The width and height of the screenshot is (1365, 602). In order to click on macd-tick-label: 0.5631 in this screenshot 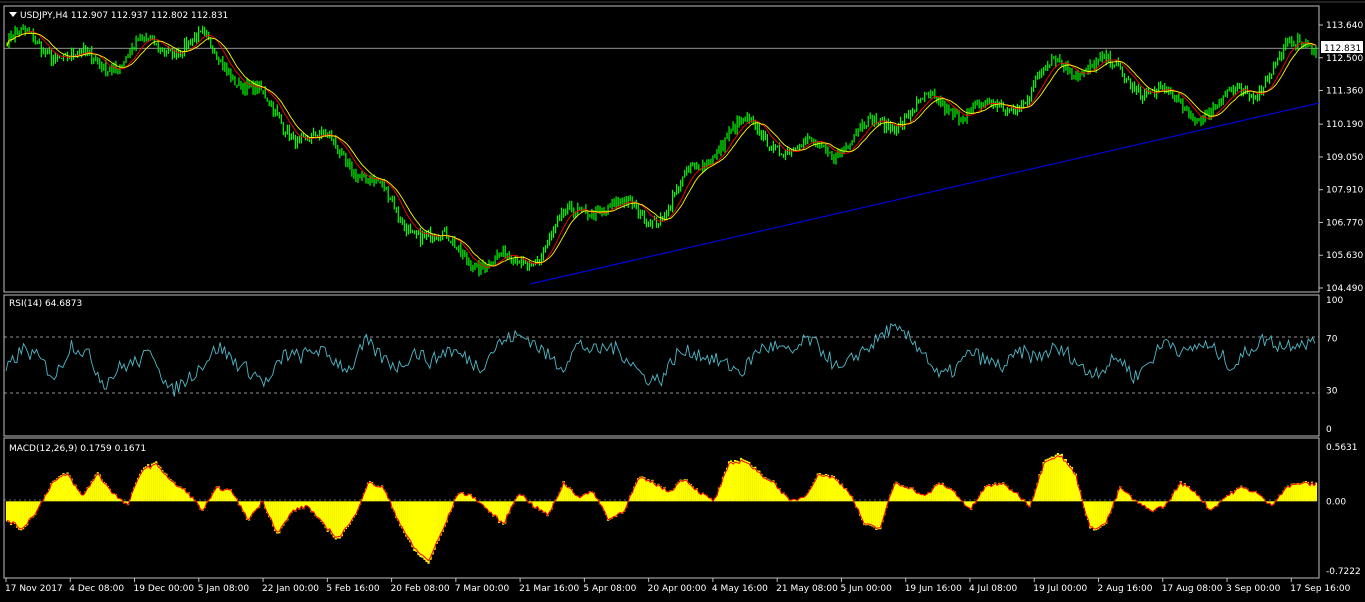, I will do `click(1342, 448)`.